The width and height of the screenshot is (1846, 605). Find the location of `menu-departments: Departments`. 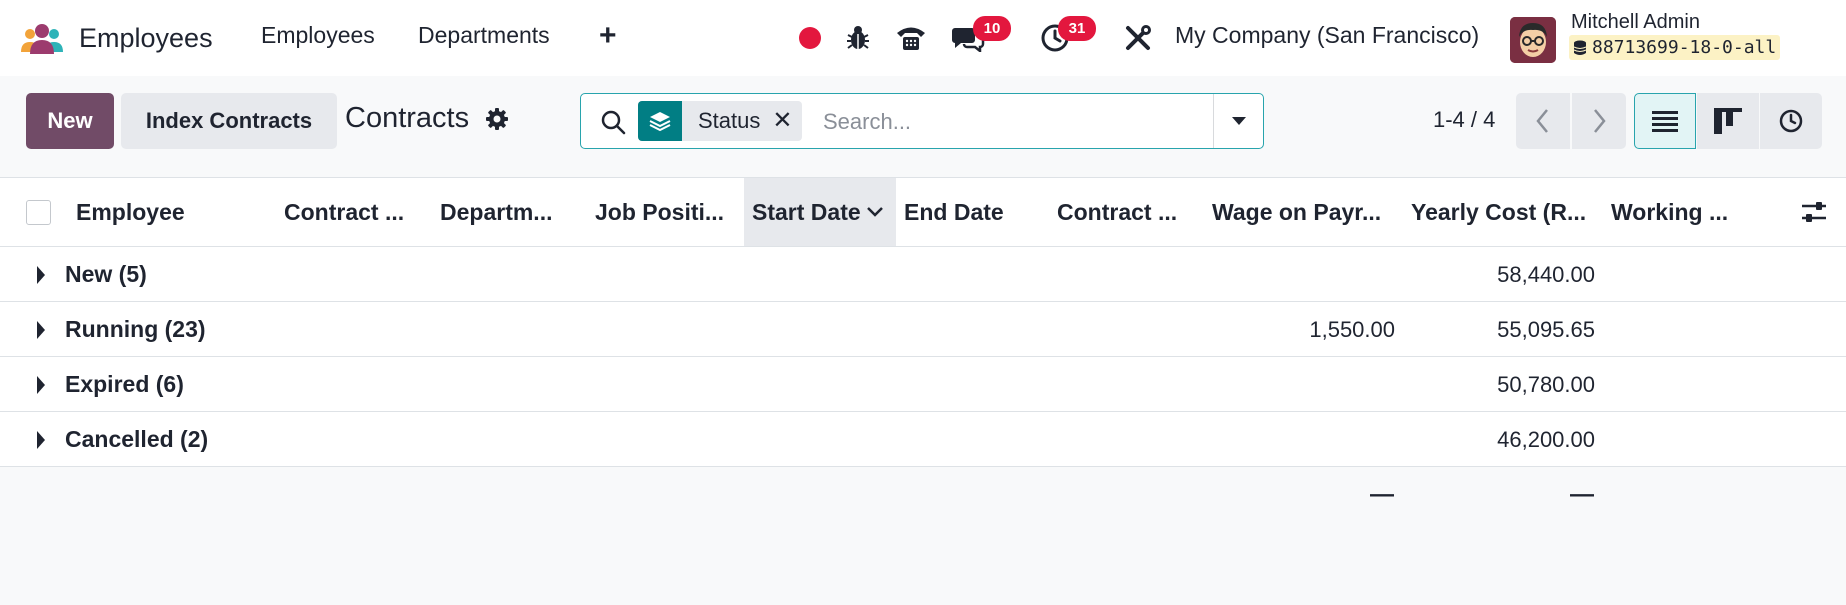

menu-departments: Departments is located at coordinates (484, 35).